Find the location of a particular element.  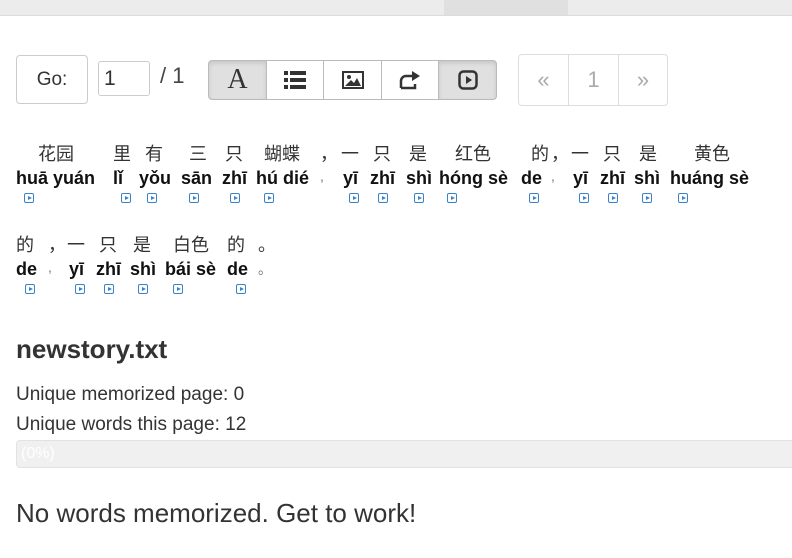

word-hanzi: 花园 is located at coordinates (56, 154).